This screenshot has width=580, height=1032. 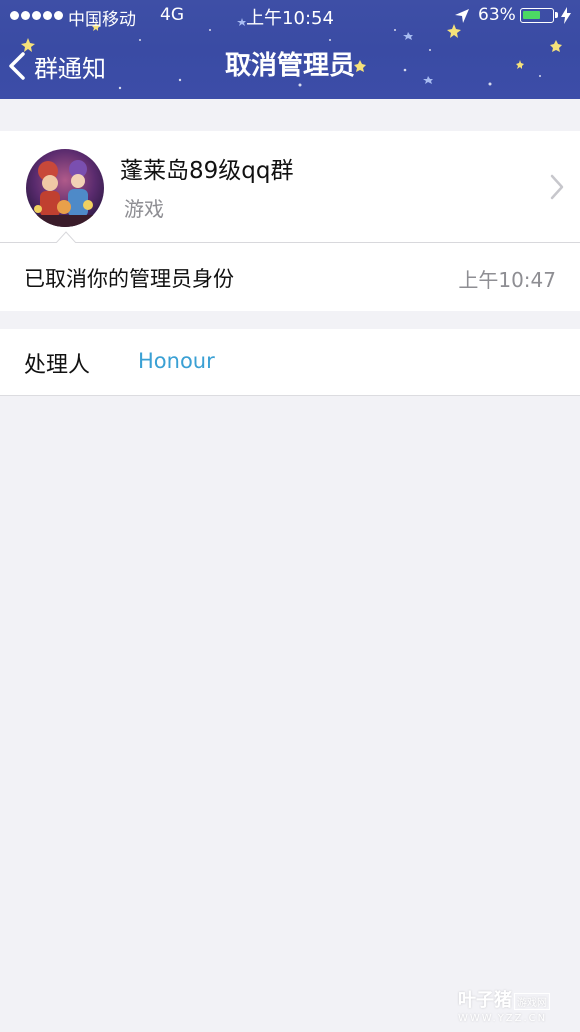 I want to click on watermark-brand: 叶子猪, so click(x=485, y=1000).